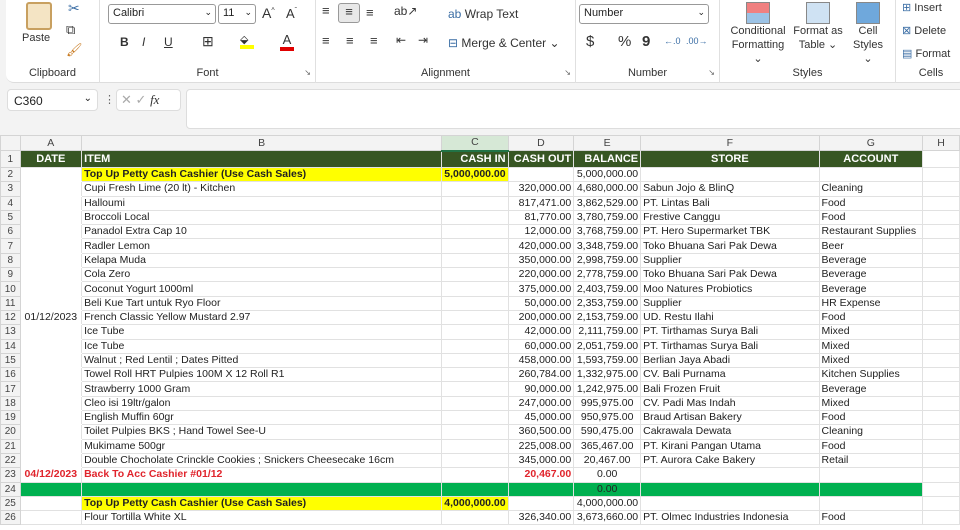  Describe the element at coordinates (51, 317) in the screenshot. I see `cell-date: 01/12/2023` at that location.